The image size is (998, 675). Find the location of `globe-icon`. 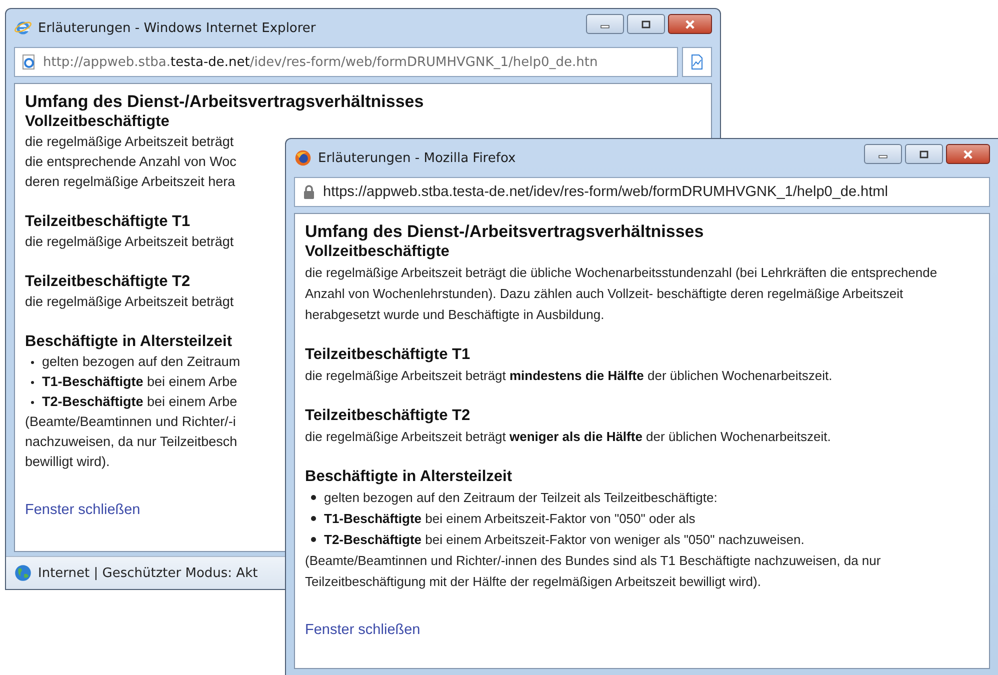

globe-icon is located at coordinates (23, 573).